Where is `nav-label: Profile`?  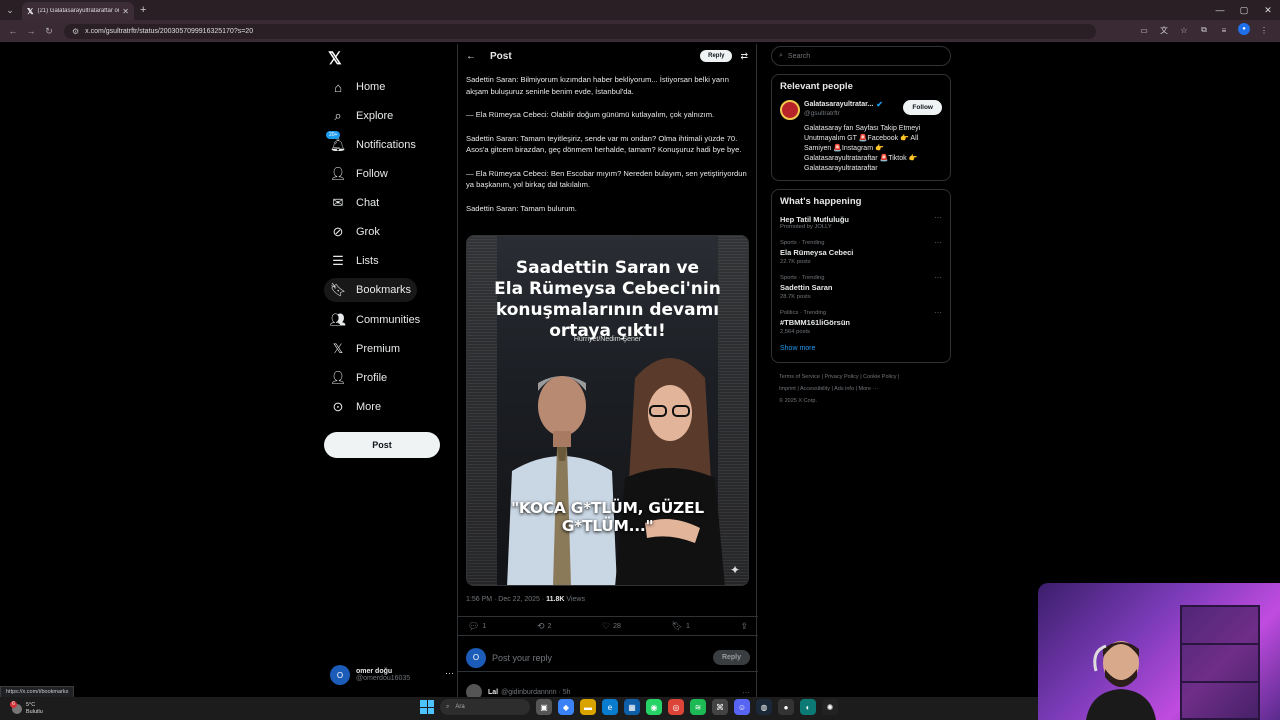
nav-label: Profile is located at coordinates (372, 378).